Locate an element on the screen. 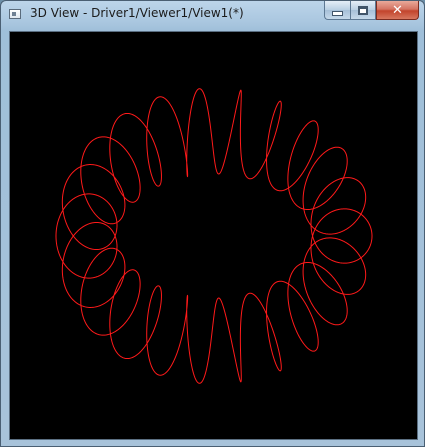 The image size is (425, 447). window-icon is located at coordinates (15, 14).